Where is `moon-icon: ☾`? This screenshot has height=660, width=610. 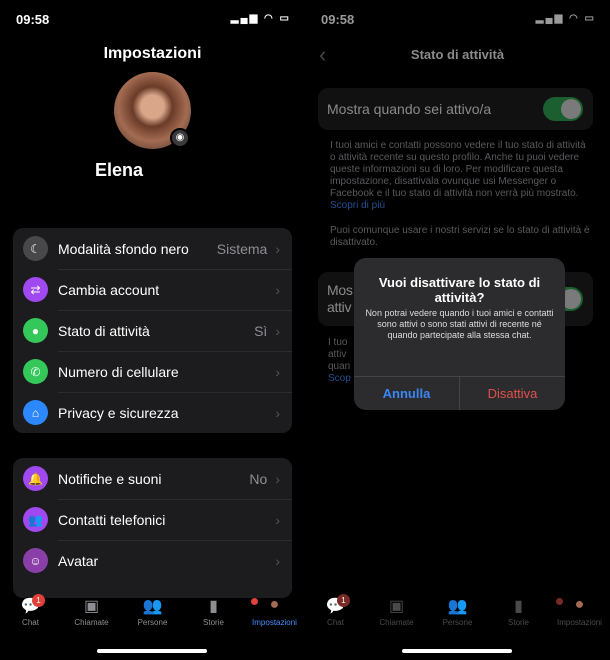
moon-icon: ☾ is located at coordinates (35, 248).